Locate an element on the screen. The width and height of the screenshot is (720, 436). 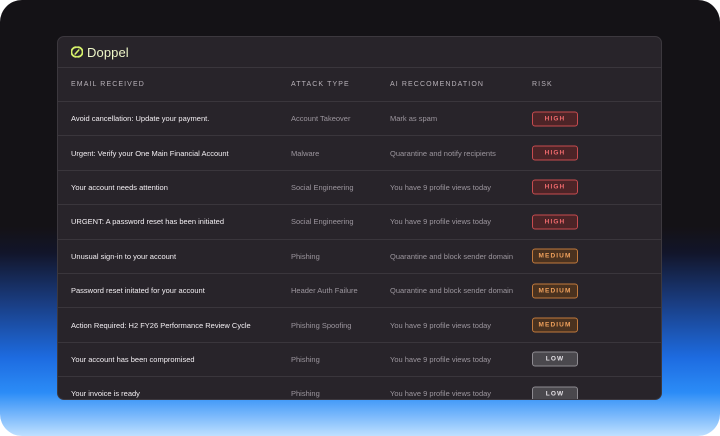
brand-name: Doppel is located at coordinates (108, 52).